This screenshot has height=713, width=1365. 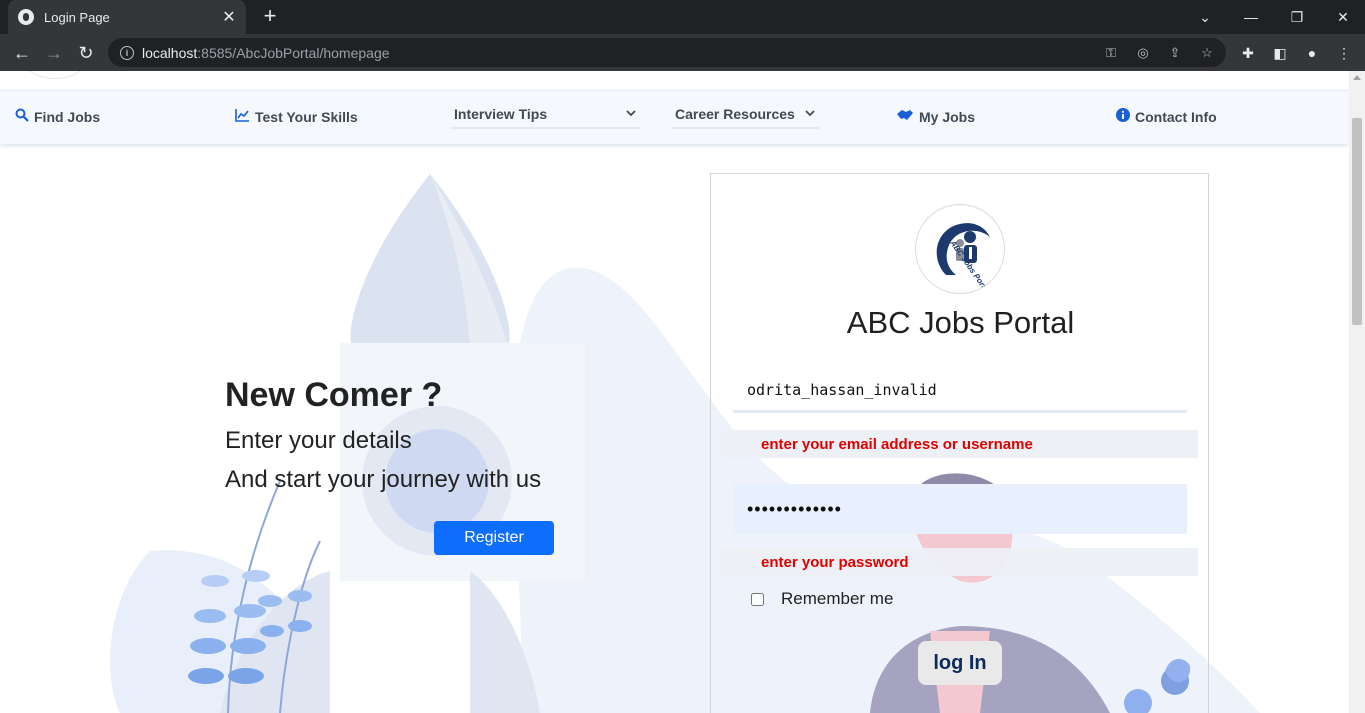 I want to click on forward-icon: →, so click(x=54, y=53).